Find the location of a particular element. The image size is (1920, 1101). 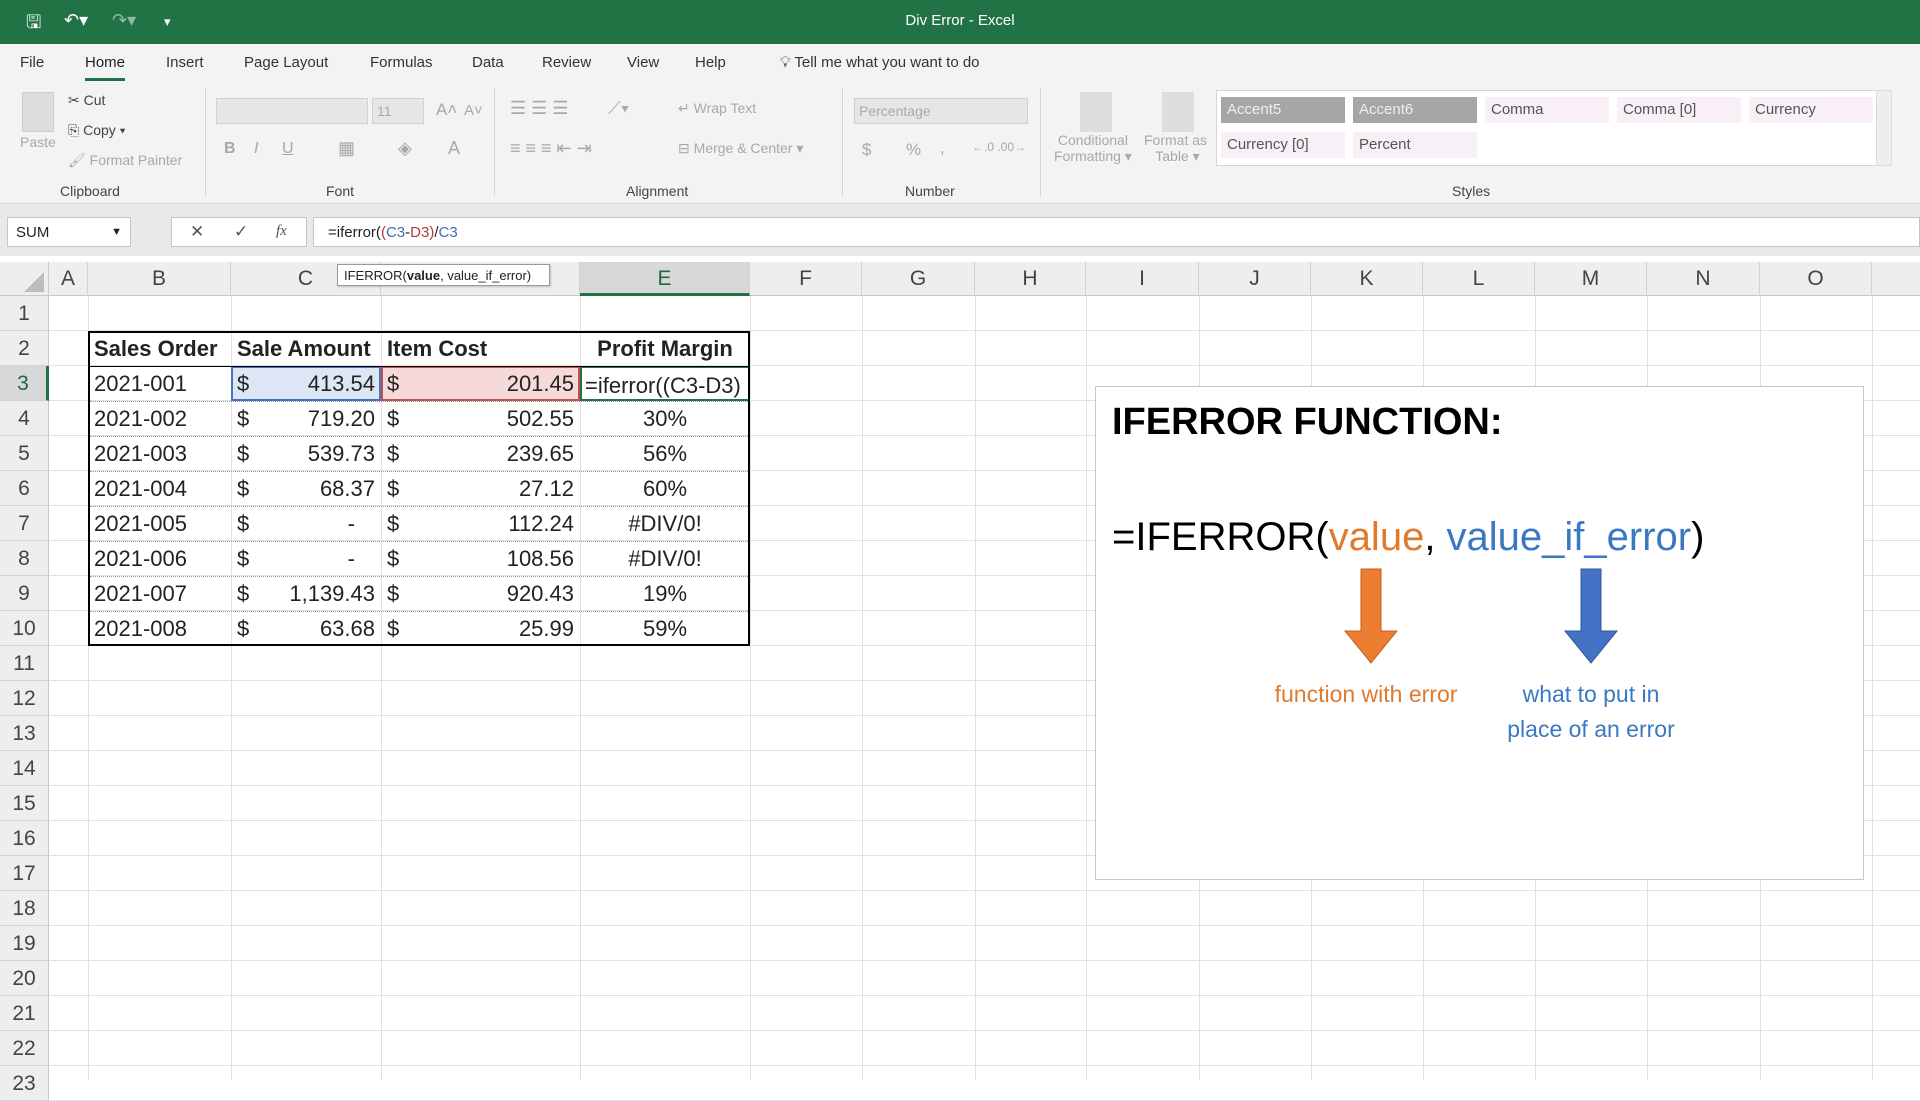

row-header-1: 1 is located at coordinates (24, 313).